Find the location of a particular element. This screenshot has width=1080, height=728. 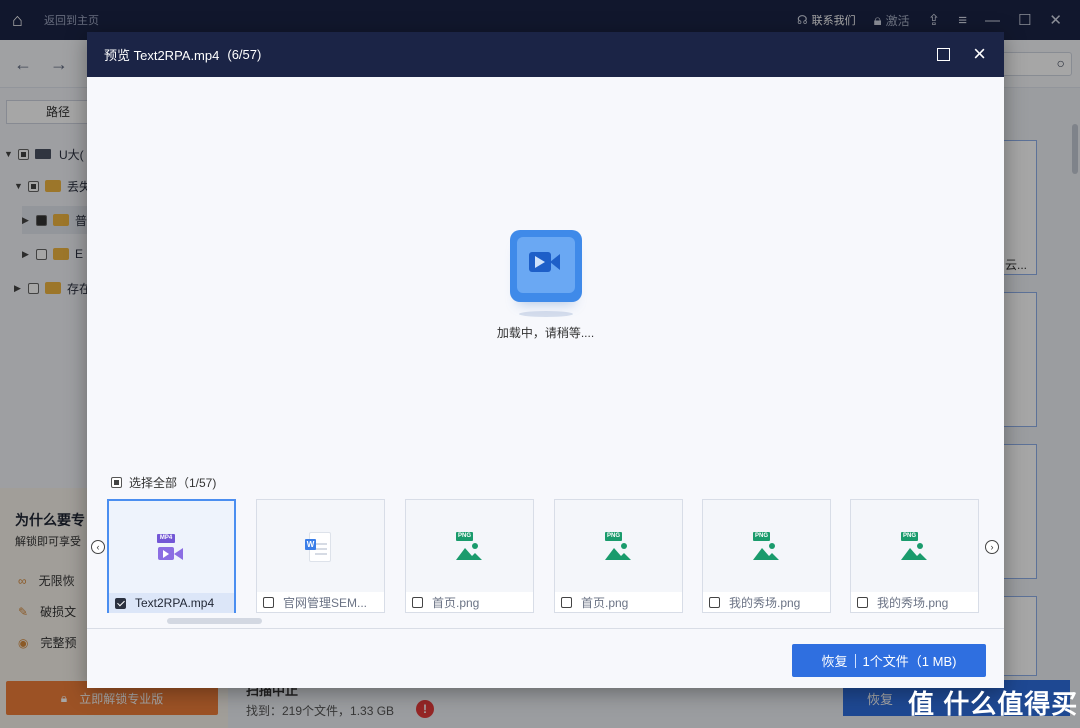

thumbnail-preview: MP4 is located at coordinates (171, 547).